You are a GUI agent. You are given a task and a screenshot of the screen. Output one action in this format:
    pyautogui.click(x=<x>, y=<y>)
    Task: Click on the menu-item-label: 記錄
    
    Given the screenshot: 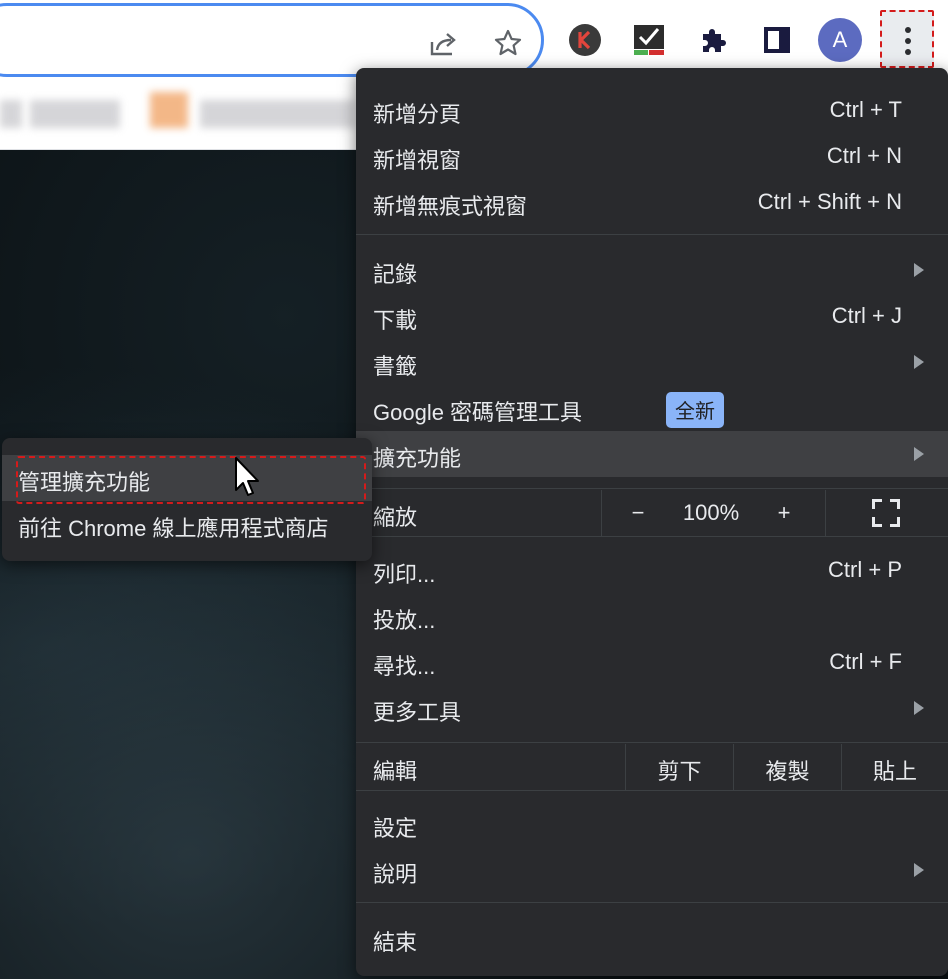 What is the action you would take?
    pyautogui.click(x=395, y=274)
    